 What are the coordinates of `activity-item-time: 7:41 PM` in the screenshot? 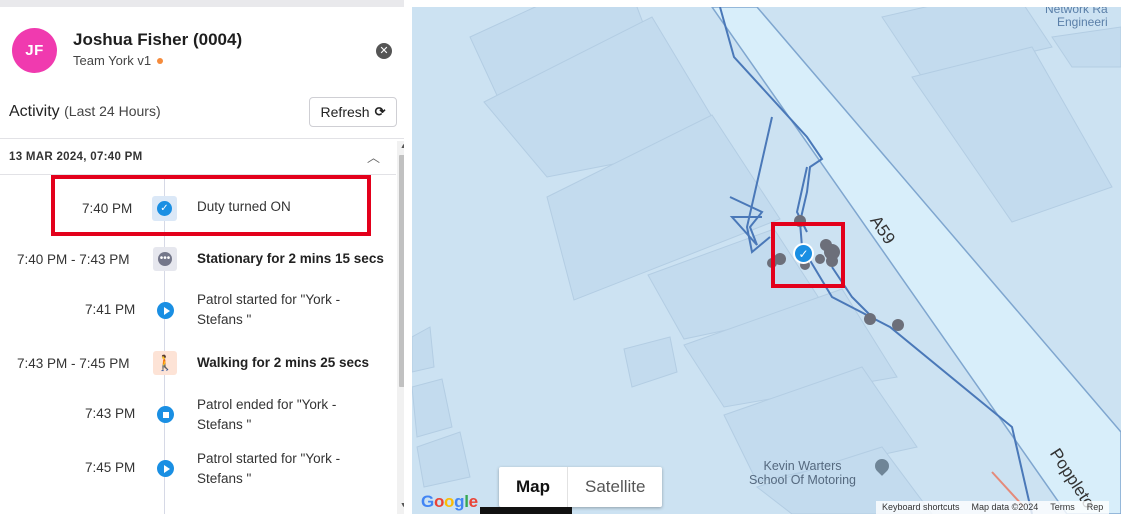 It's located at (110, 309).